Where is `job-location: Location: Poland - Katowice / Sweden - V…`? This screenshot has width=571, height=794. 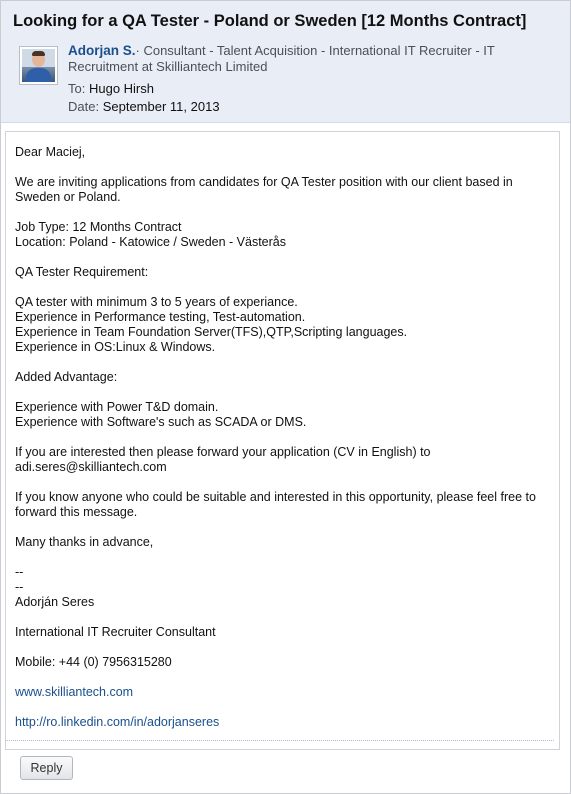
job-location: Location: Poland - Katowice / Sweden - V… is located at coordinates (150, 242).